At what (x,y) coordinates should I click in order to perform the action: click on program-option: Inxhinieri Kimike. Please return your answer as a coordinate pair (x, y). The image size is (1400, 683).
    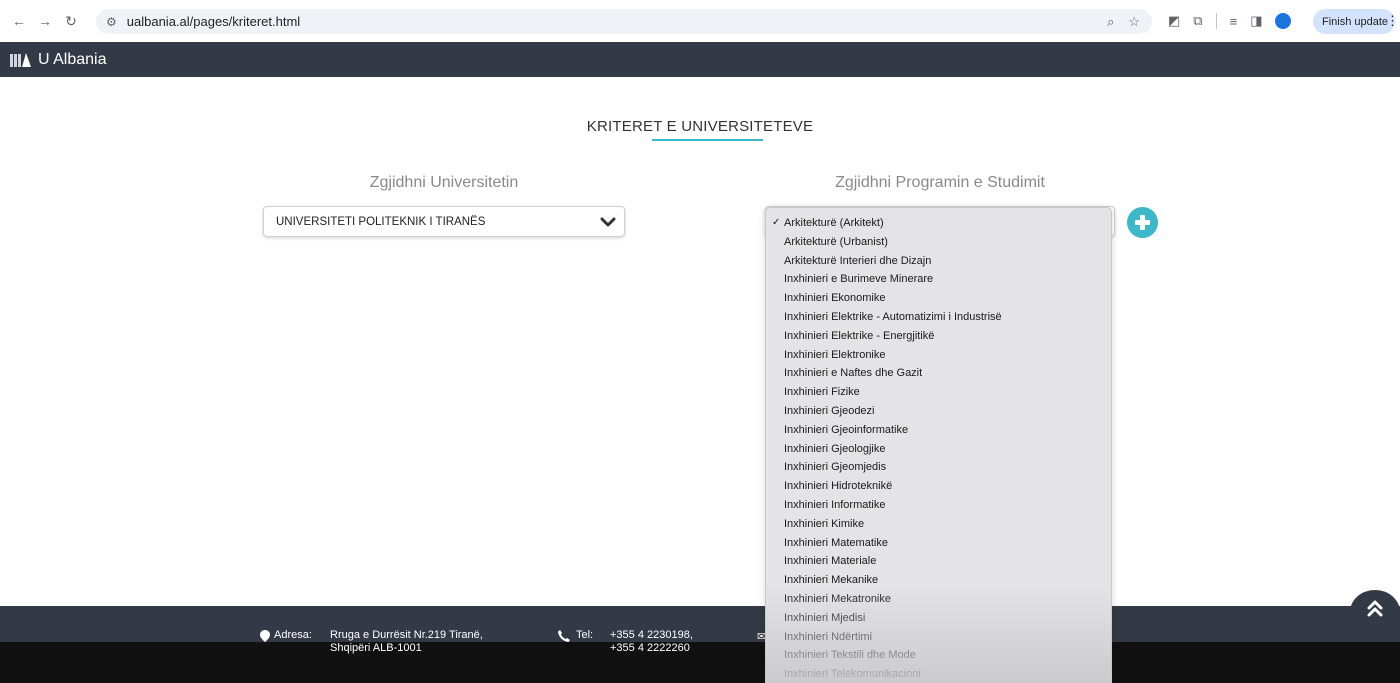
    Looking at the image, I should click on (938, 524).